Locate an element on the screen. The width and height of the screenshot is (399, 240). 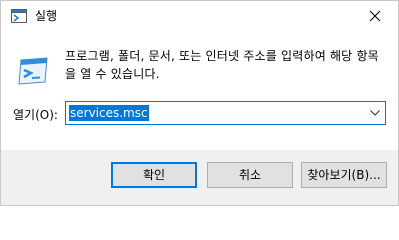
open-input-value: services.msc is located at coordinates (109, 113).